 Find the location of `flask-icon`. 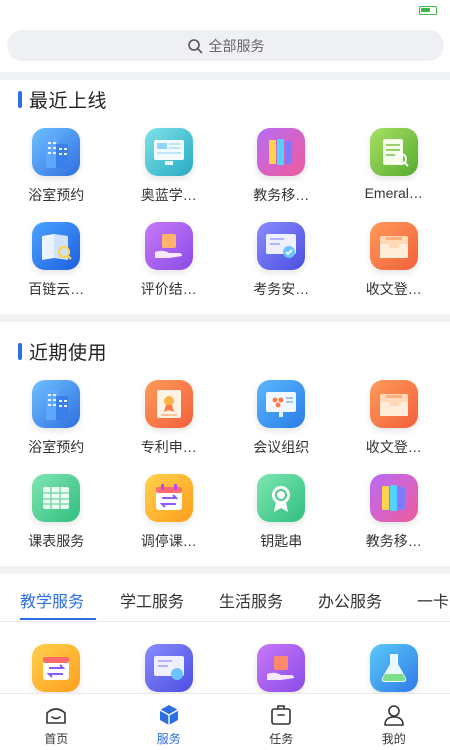

flask-icon is located at coordinates (393, 668).